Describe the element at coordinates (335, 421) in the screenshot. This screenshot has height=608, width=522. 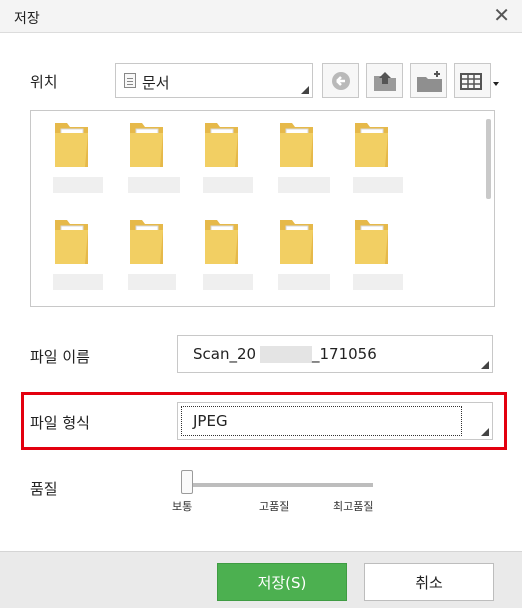
I see `format-dropdown: JPEG` at that location.